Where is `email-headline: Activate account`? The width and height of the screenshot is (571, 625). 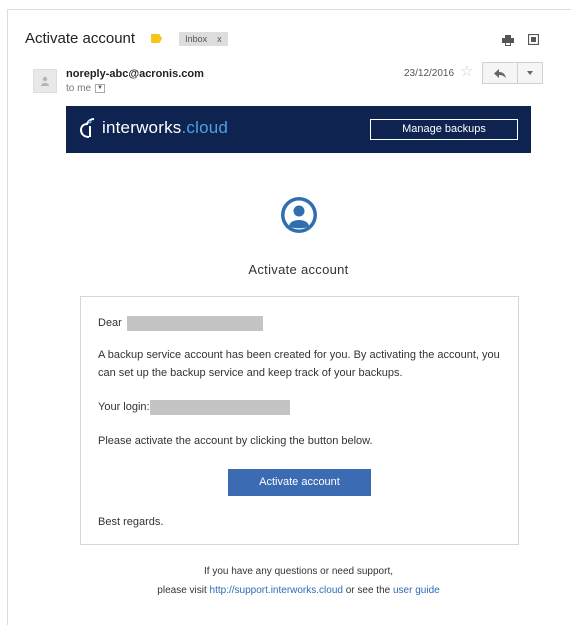 email-headline: Activate account is located at coordinates (298, 269).